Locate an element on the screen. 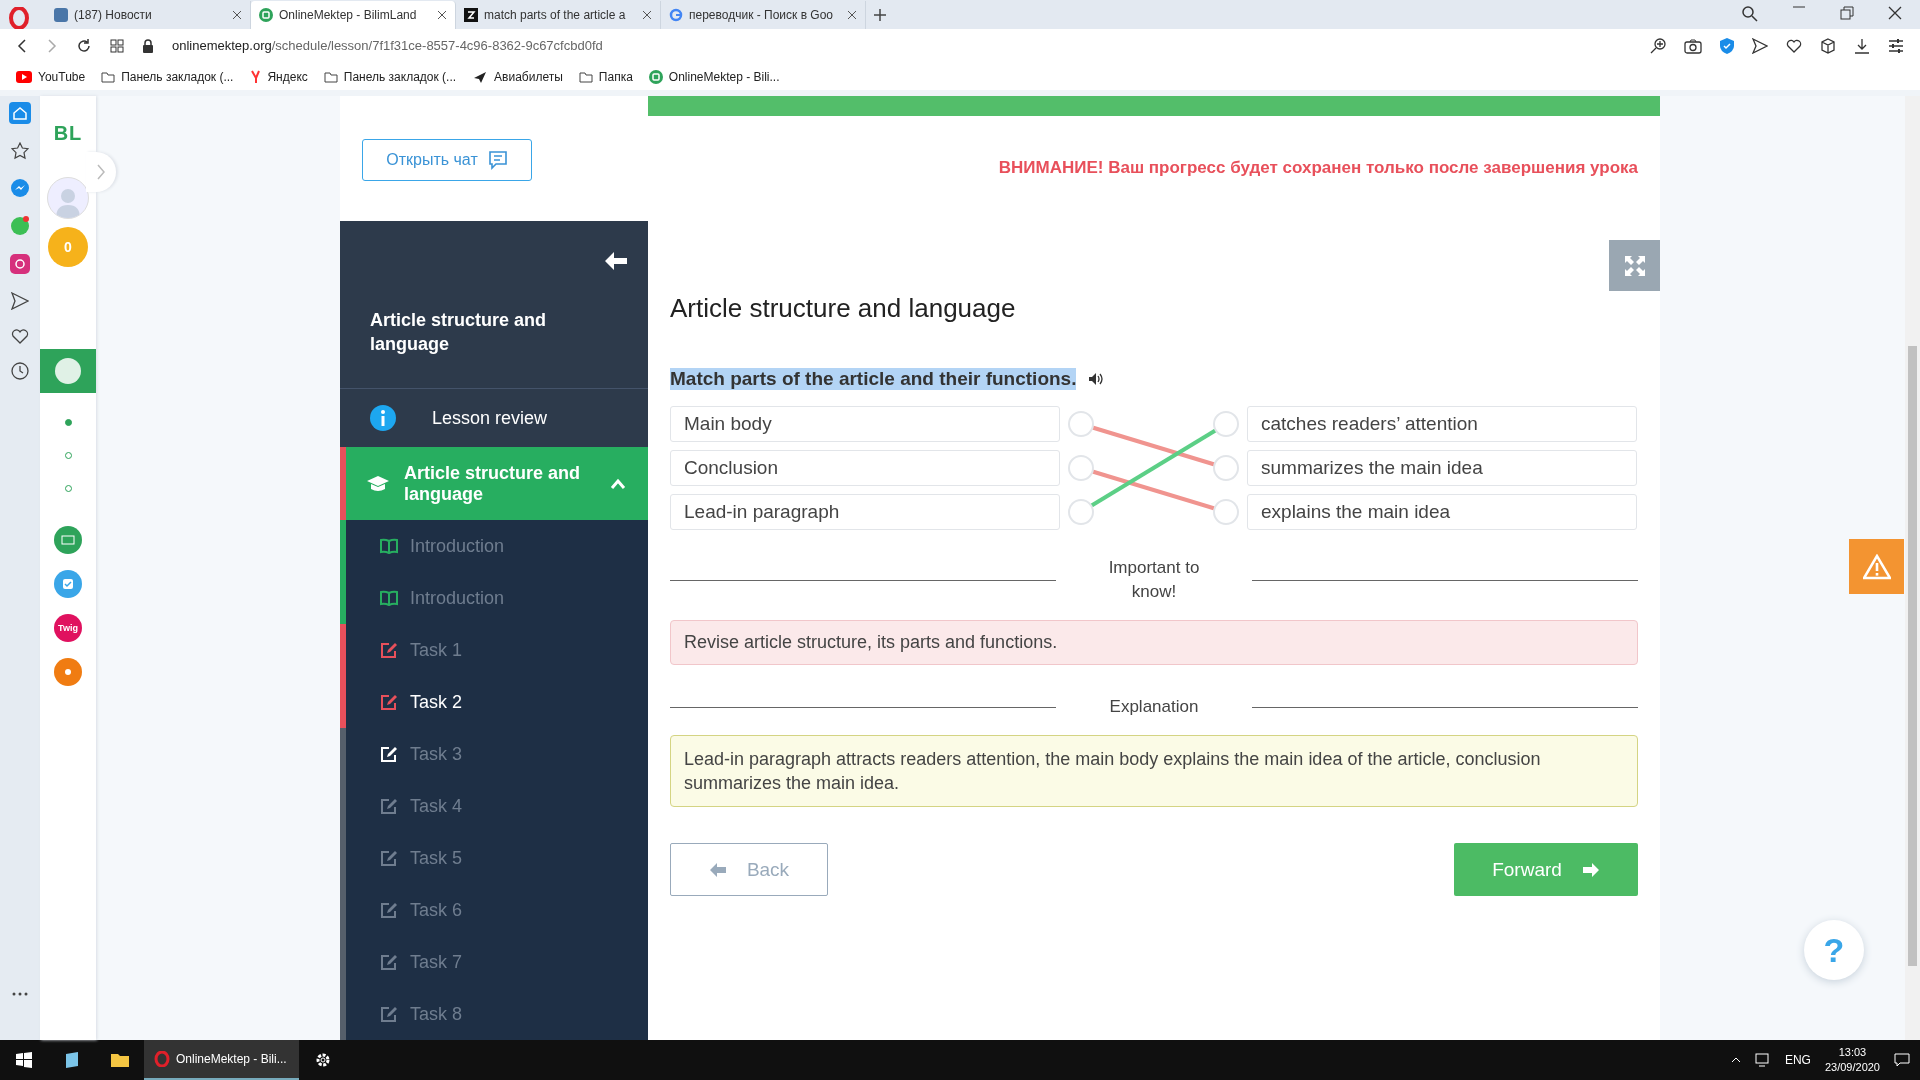  send-icon is located at coordinates (20, 301).